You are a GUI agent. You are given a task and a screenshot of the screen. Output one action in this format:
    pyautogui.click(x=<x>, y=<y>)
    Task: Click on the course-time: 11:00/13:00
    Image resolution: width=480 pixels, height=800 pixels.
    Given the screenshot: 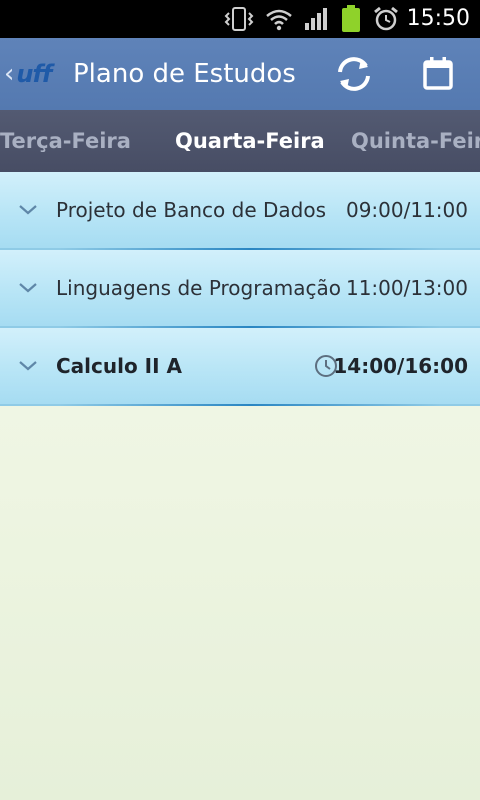 What is the action you would take?
    pyautogui.click(x=406, y=288)
    